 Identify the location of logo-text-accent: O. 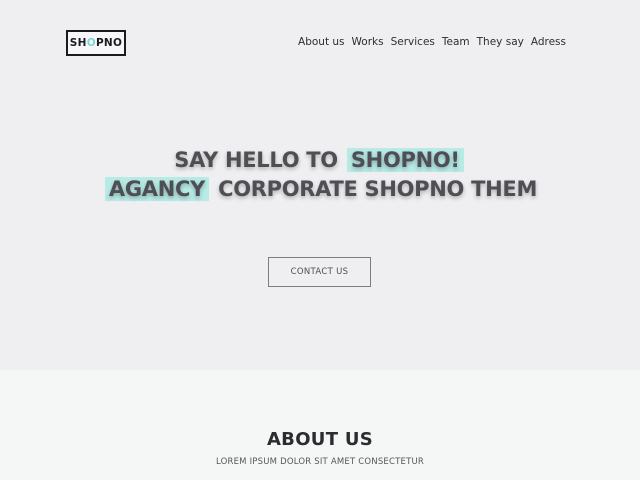
(91, 43).